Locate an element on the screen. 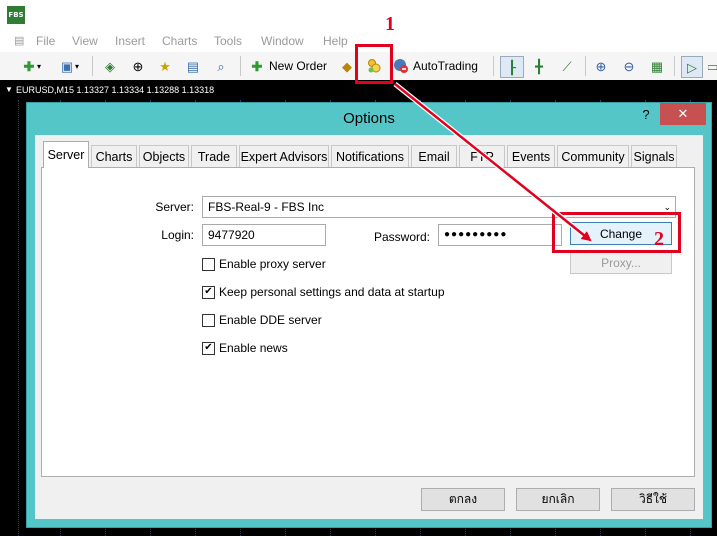 The height and width of the screenshot is (536, 717). candlestick-button: ╋ is located at coordinates (539, 66).